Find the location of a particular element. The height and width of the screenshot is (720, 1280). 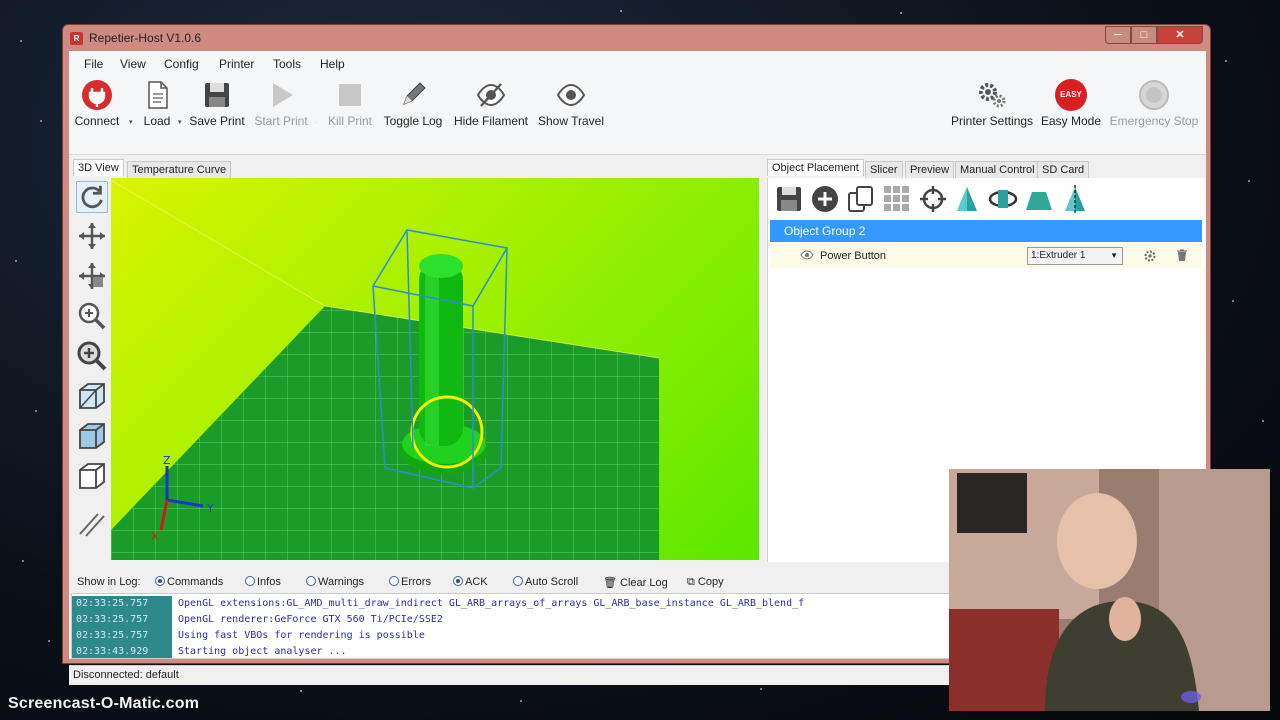

add-object-icon is located at coordinates (825, 199).